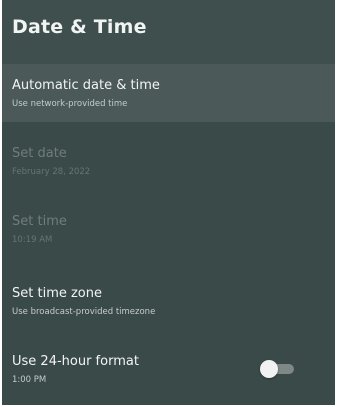 This screenshot has height=407, width=338. Describe the element at coordinates (79, 27) in the screenshot. I see `page-title: Date & Time` at that location.